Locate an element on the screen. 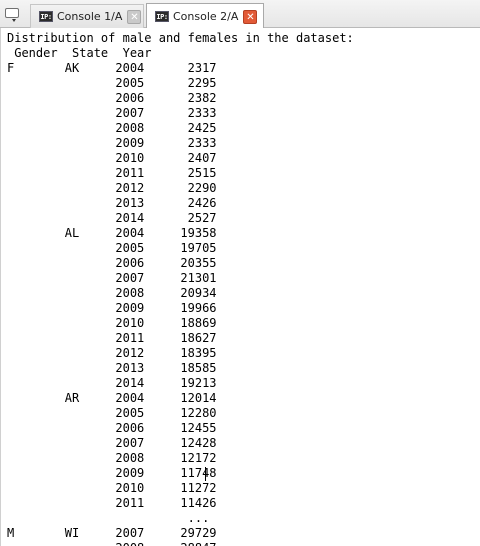 The image size is (480, 546). console-line: 2006 2382 is located at coordinates (112, 98).